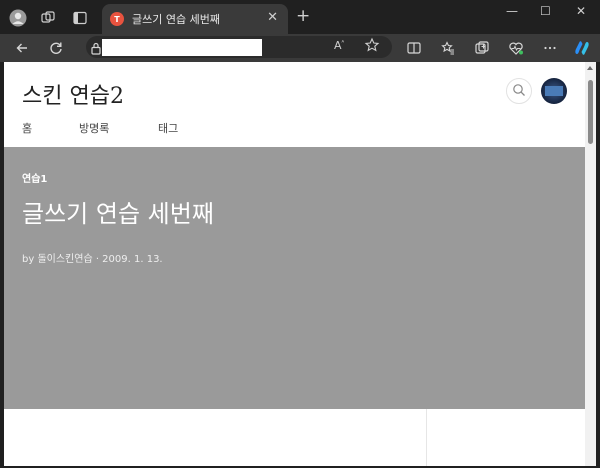  Describe the element at coordinates (118, 214) in the screenshot. I see `post-title: 글쓰기 연습 세번째` at that location.